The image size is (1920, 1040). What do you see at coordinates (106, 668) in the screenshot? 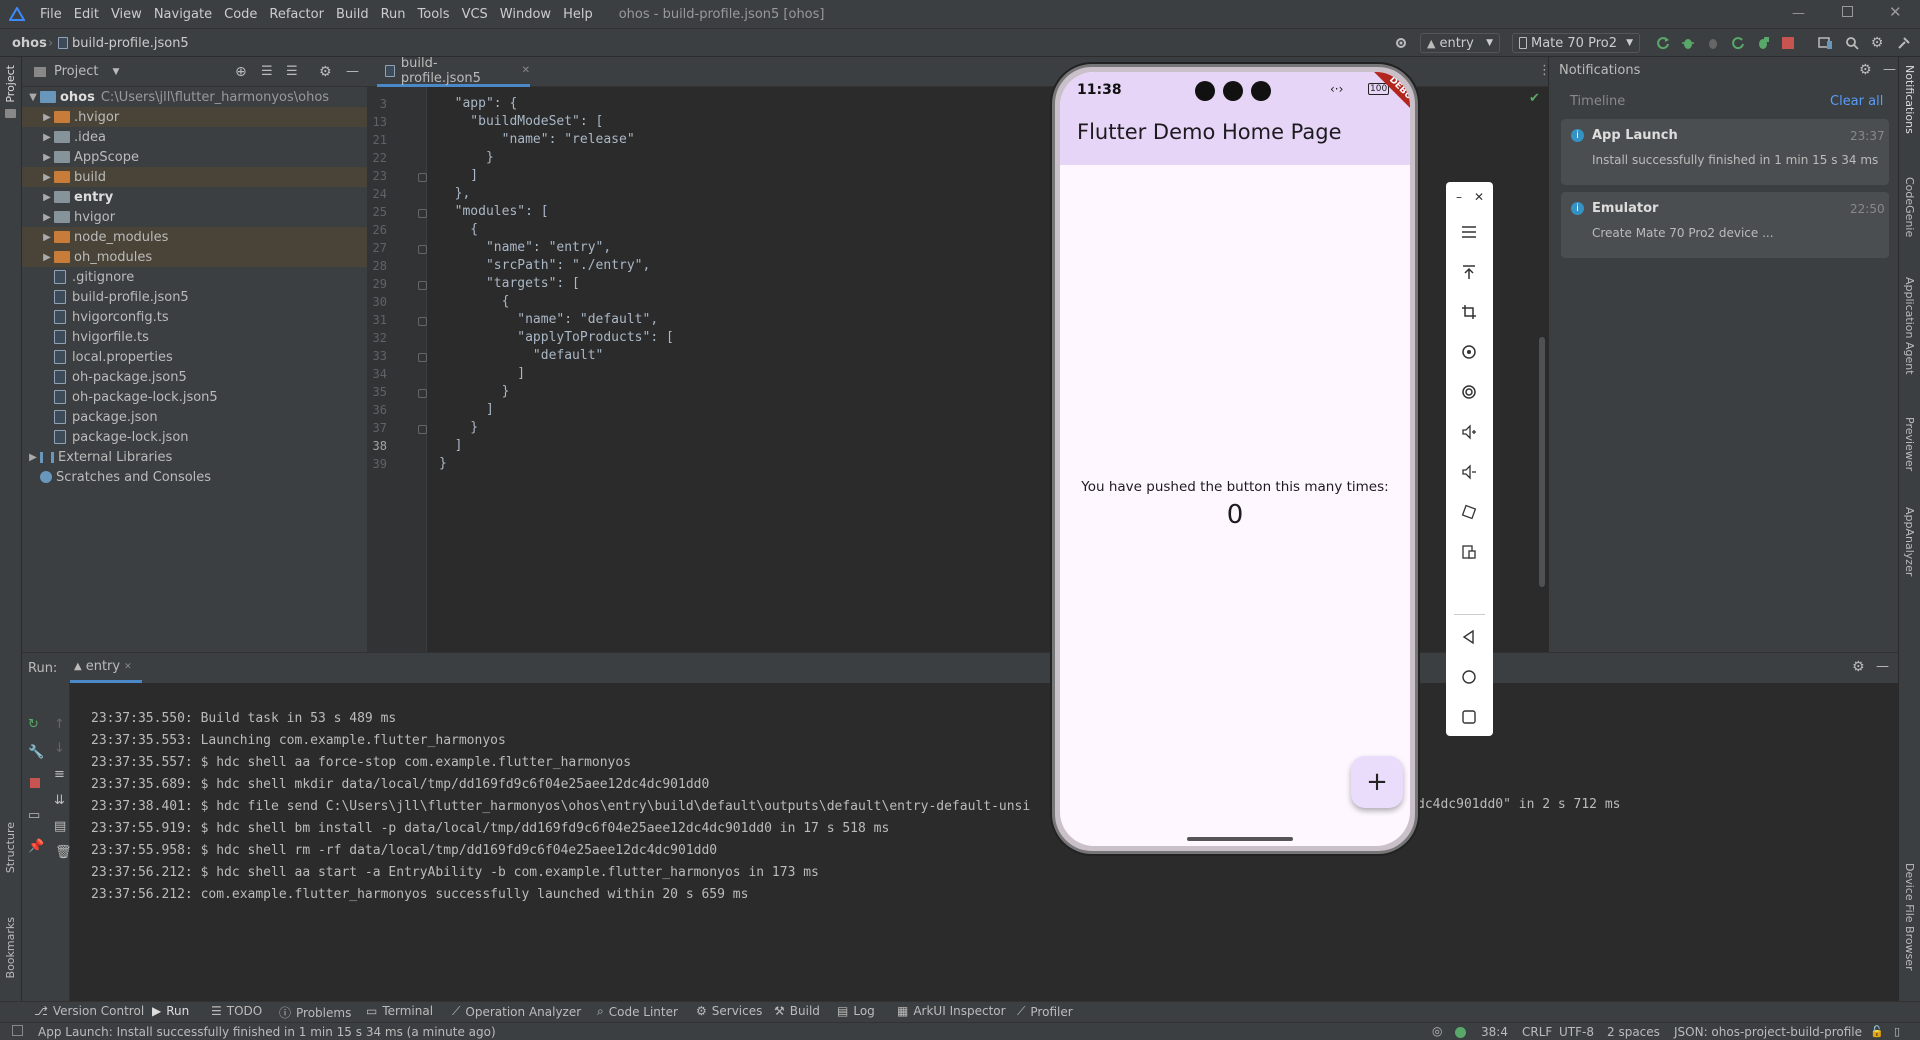
I see `run-tab: ▲ entry ✕` at bounding box center [106, 668].